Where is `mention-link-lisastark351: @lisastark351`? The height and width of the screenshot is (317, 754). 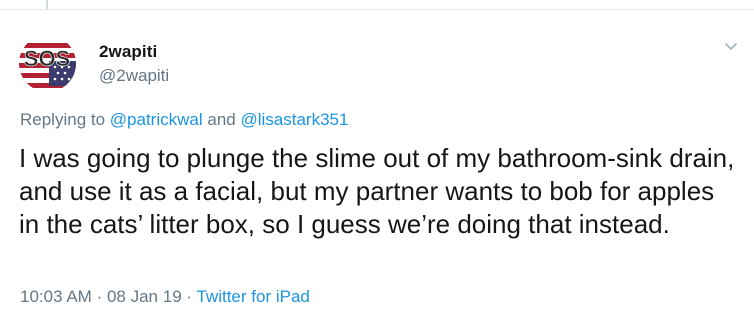 mention-link-lisastark351: @lisastark351 is located at coordinates (294, 119).